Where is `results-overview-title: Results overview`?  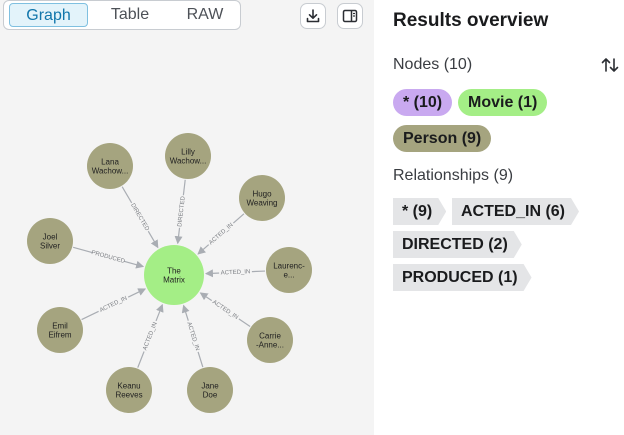 results-overview-title: Results overview is located at coordinates (471, 20).